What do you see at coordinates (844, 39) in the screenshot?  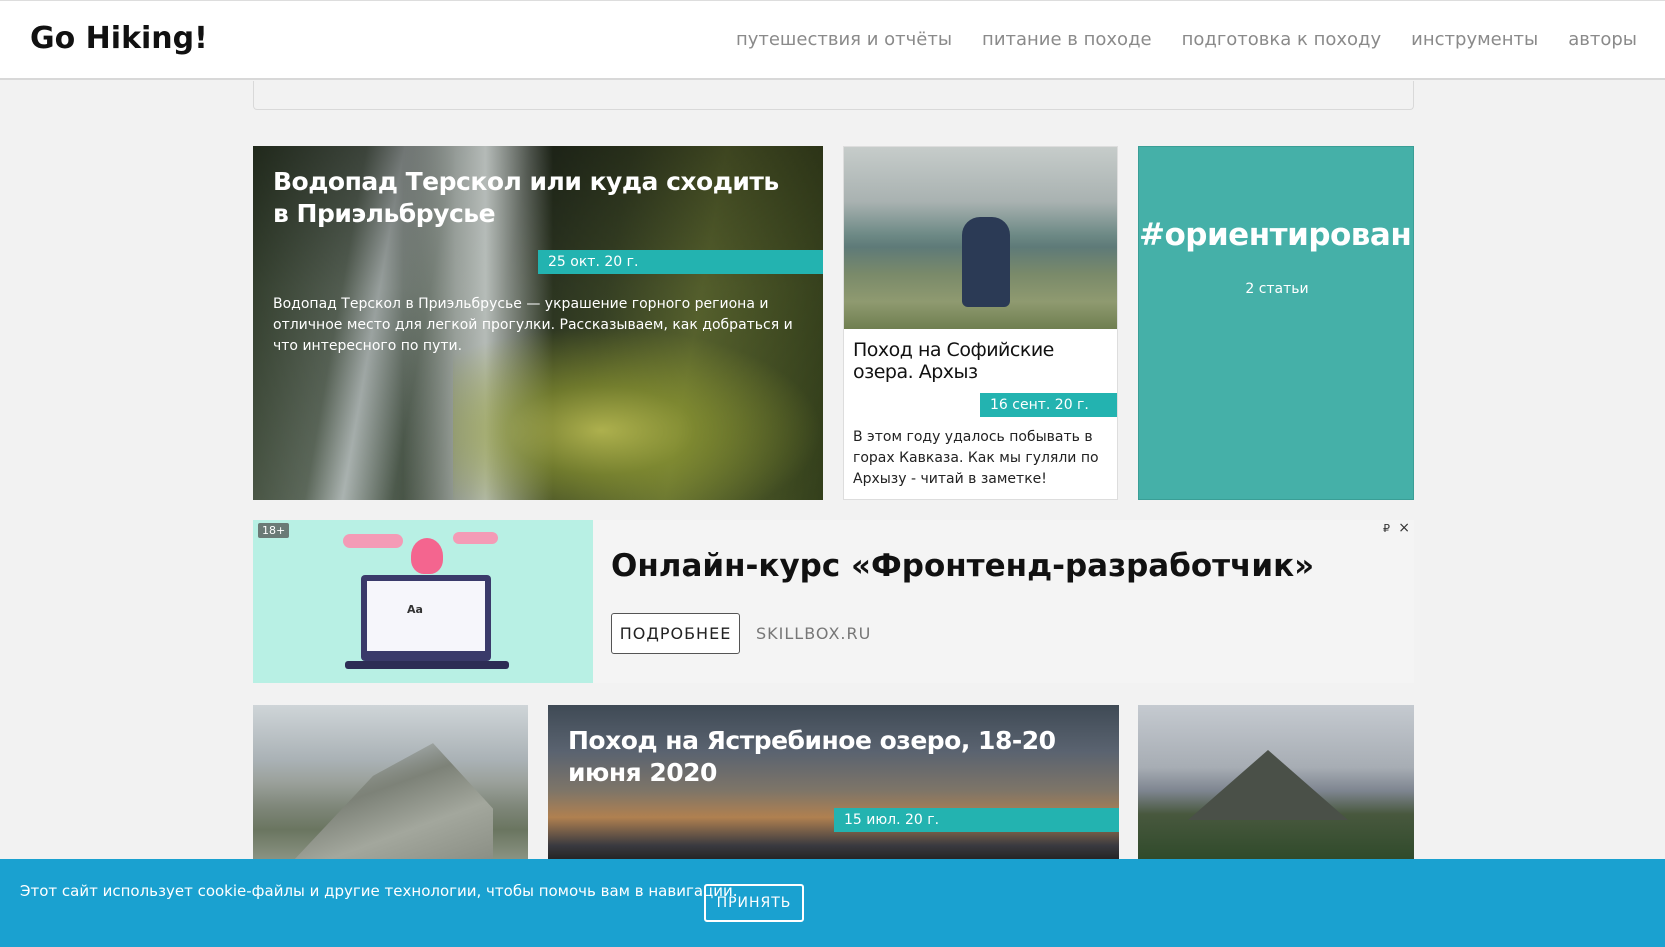 I see `nav-item-travel: путешествия и отчёты` at bounding box center [844, 39].